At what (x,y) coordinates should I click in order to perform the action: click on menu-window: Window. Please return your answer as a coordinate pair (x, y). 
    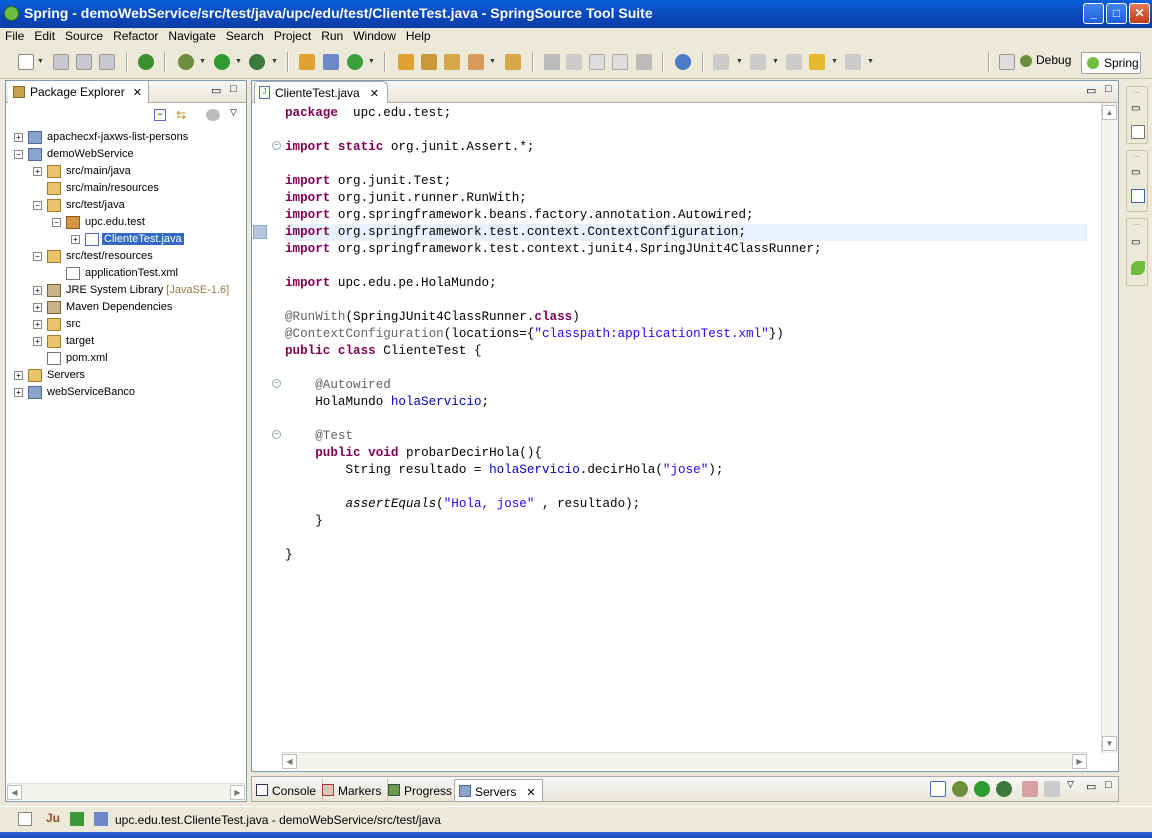
    Looking at the image, I should click on (374, 35).